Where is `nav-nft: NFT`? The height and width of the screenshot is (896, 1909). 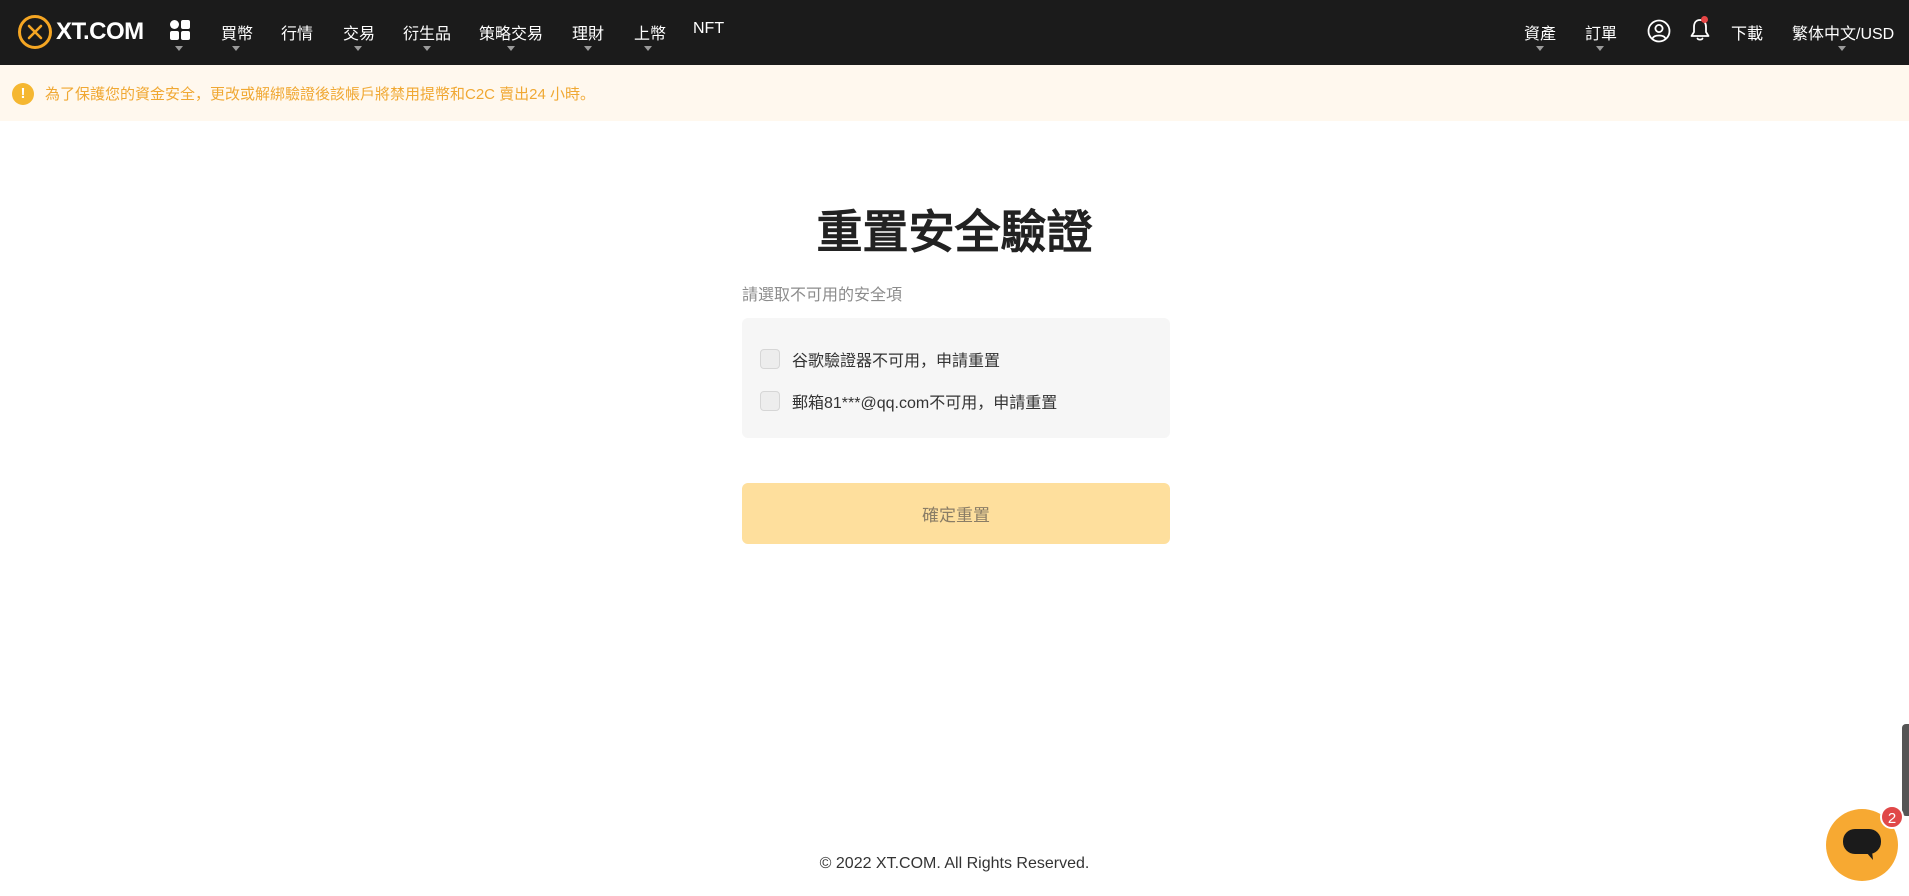
nav-nft: NFT is located at coordinates (708, 29).